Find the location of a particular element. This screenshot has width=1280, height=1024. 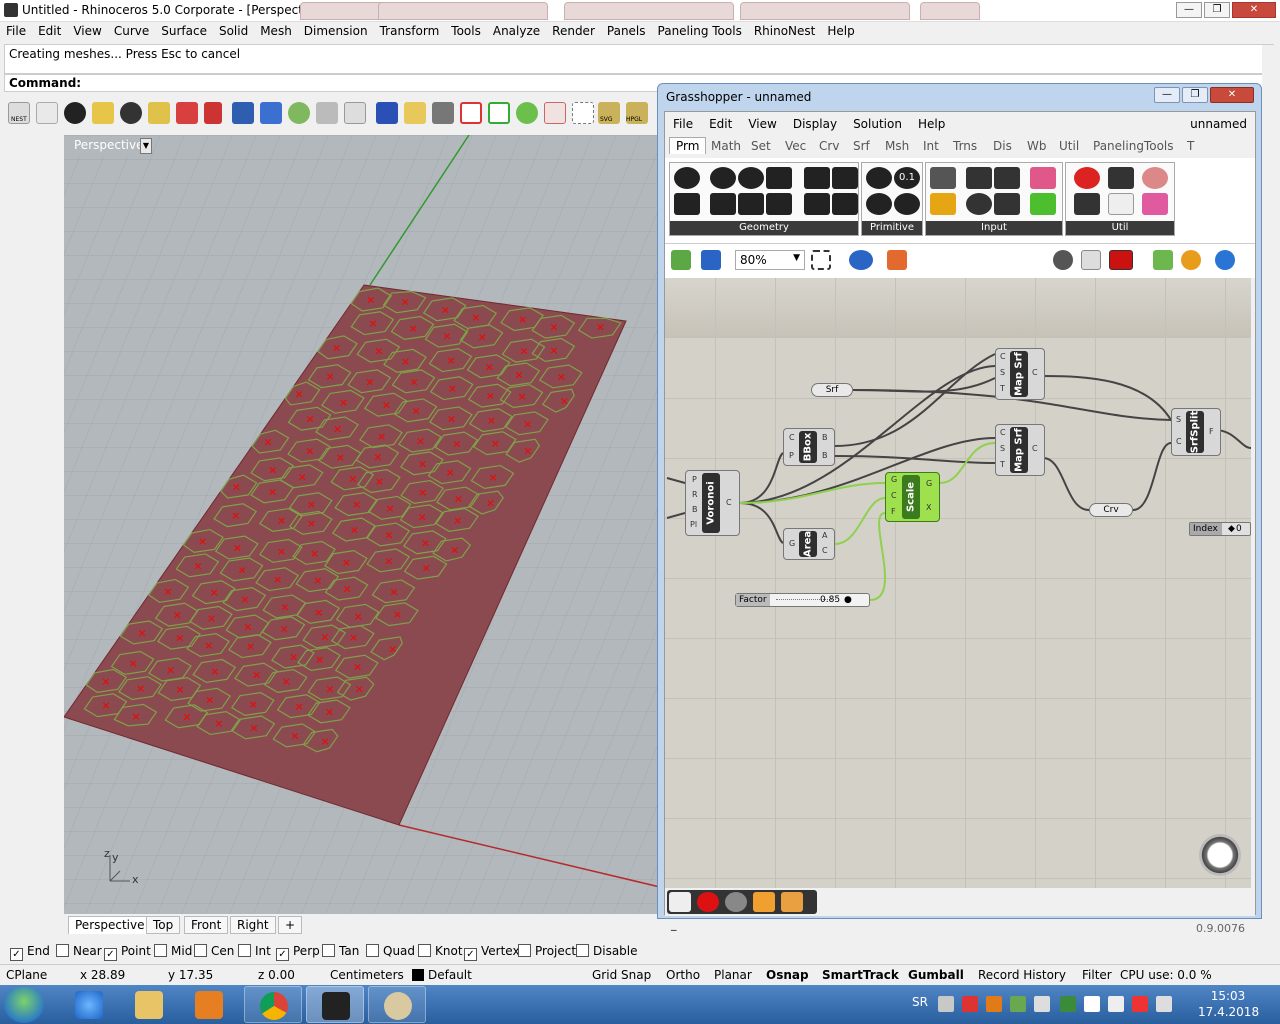

folder-icon is located at coordinates (415, 113).